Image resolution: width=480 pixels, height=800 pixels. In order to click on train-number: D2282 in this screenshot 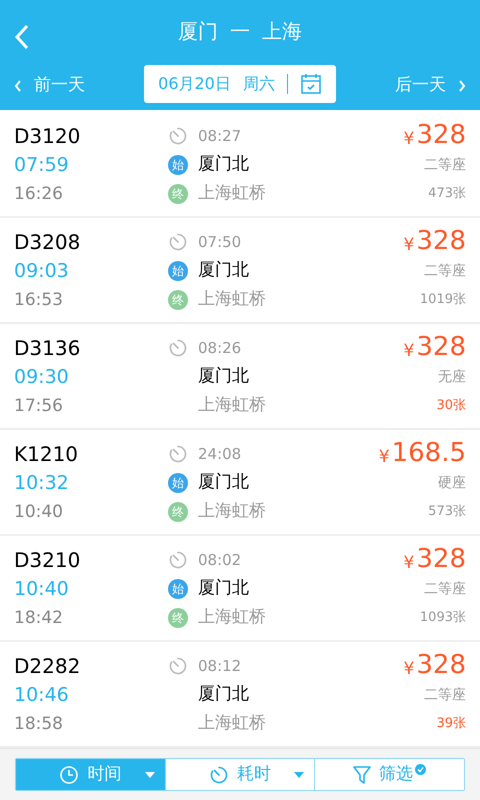, I will do `click(48, 666)`.